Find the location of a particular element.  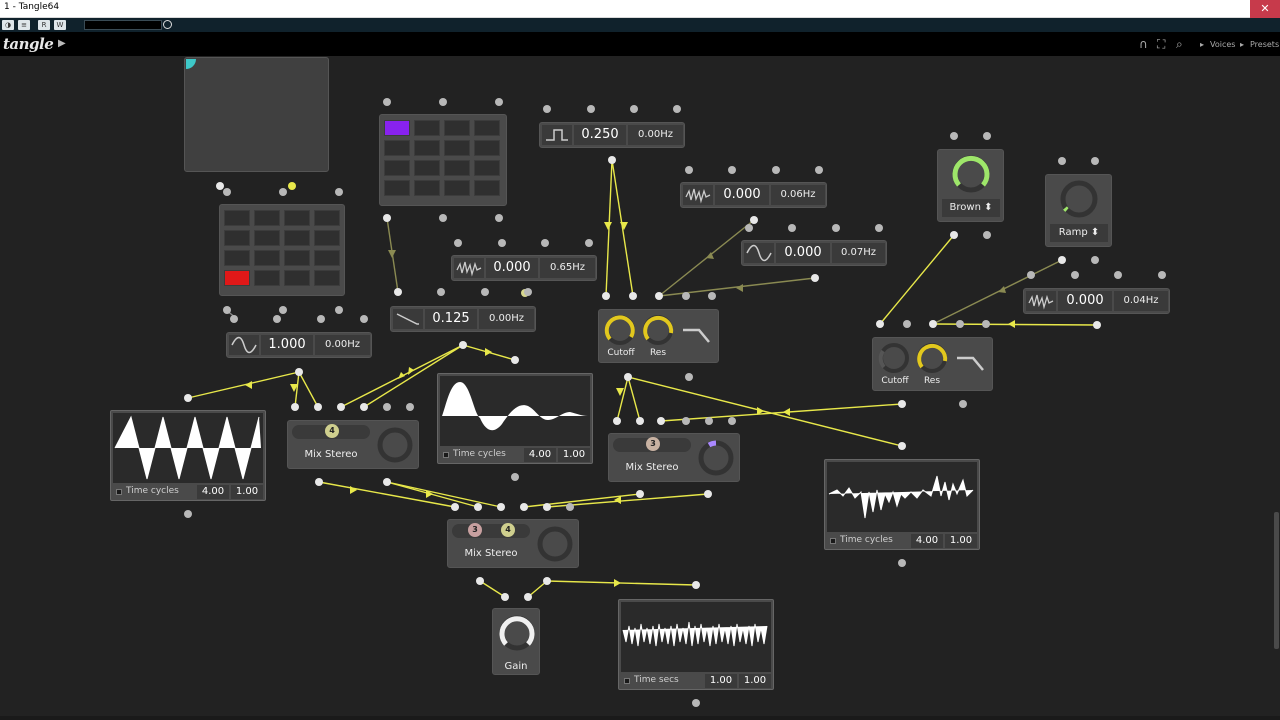

seq-cell-active is located at coordinates (237, 278).